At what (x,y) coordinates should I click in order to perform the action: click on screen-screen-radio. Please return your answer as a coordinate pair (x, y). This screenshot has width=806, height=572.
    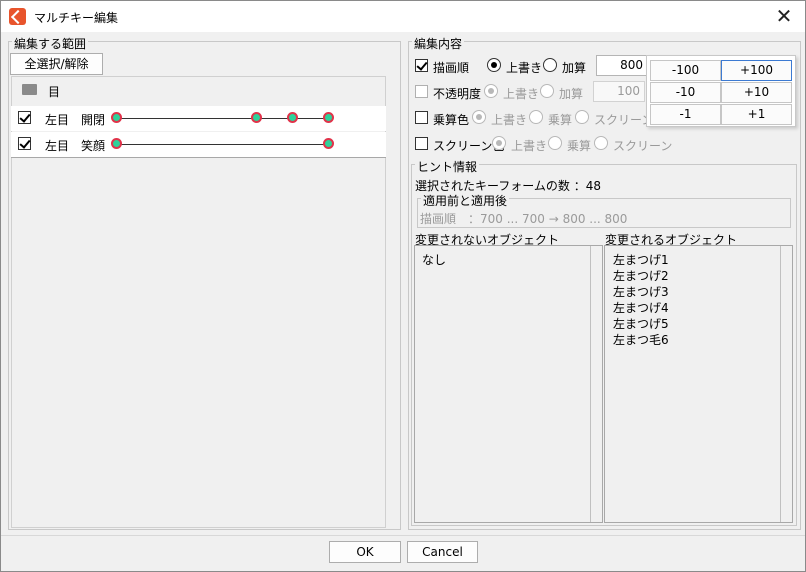
    Looking at the image, I should click on (601, 143).